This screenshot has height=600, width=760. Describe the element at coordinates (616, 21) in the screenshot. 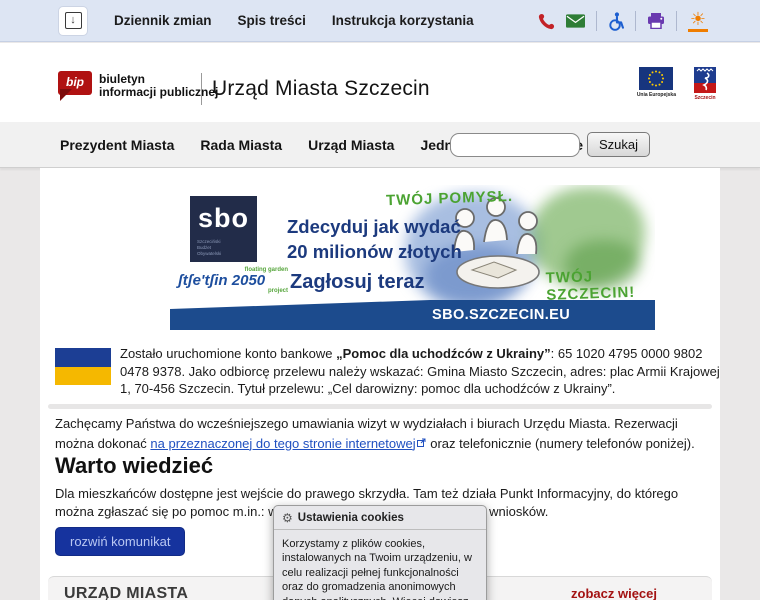

I see `accessibility-icon` at that location.